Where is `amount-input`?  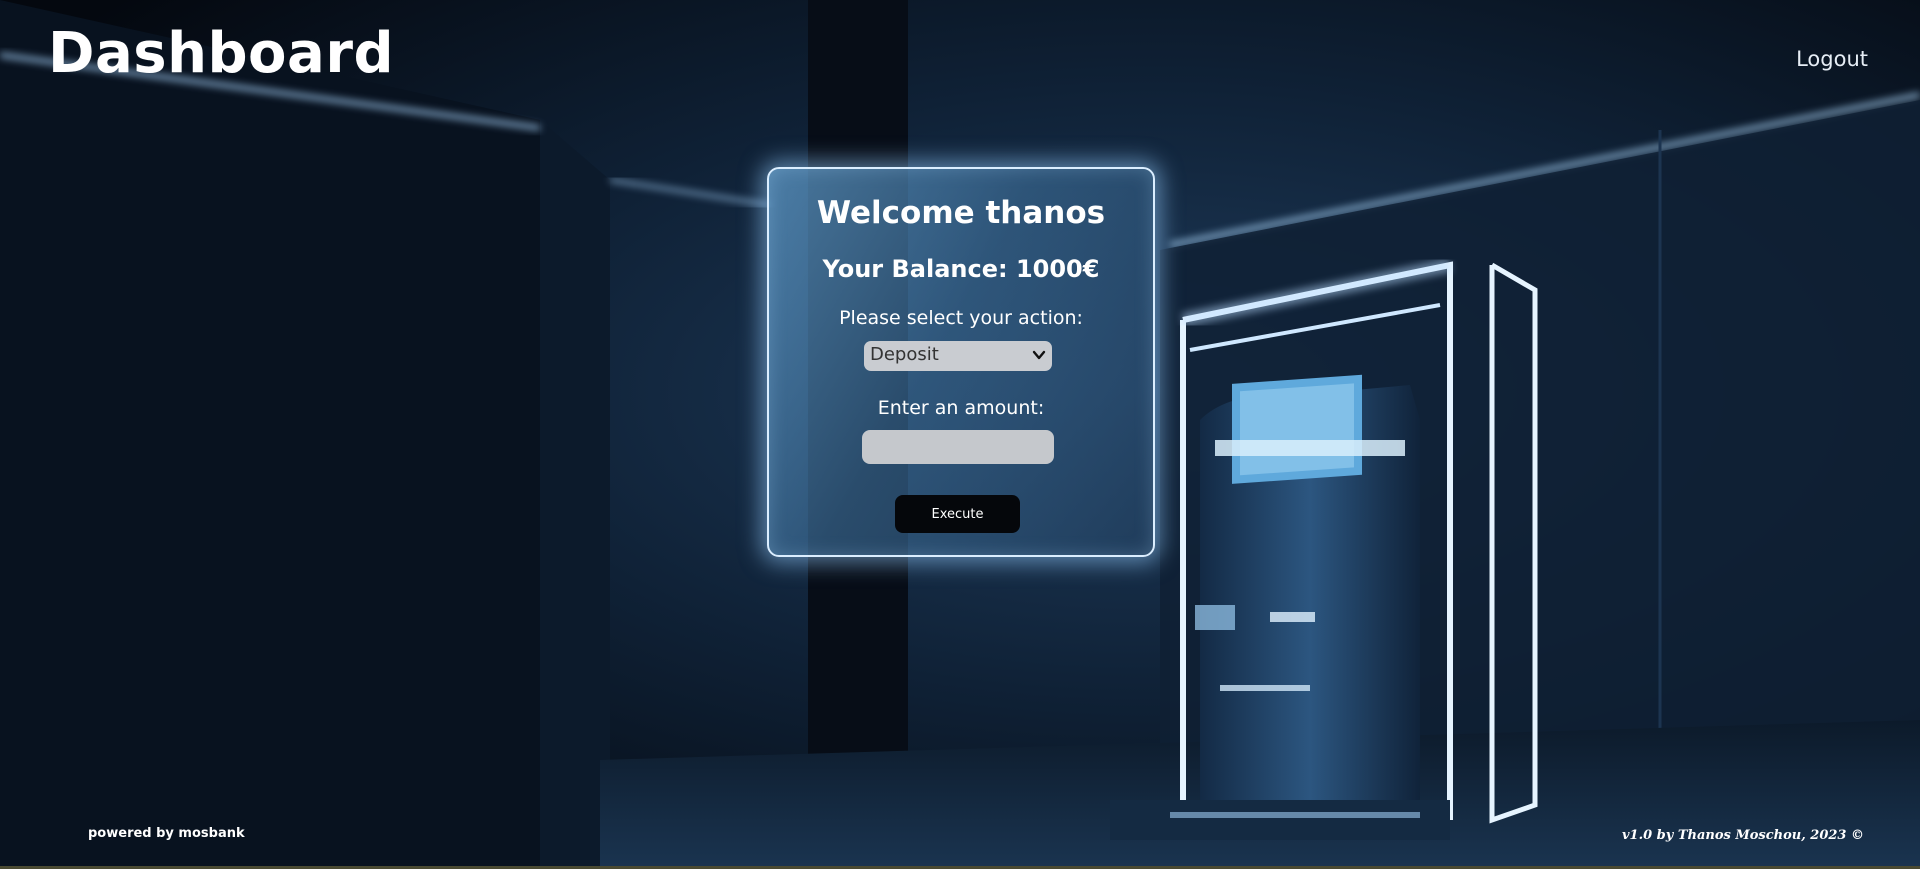
amount-input is located at coordinates (958, 447).